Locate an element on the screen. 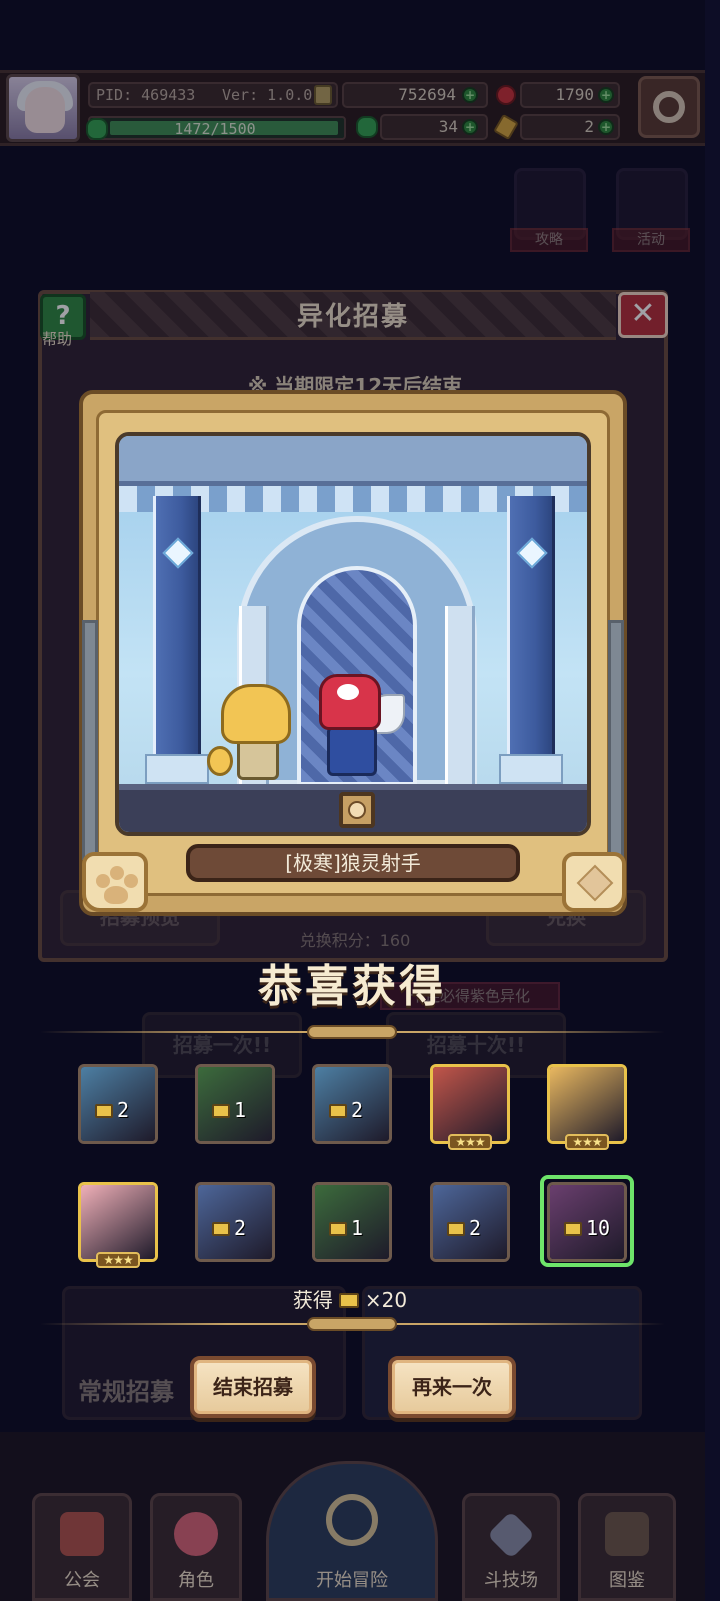 This screenshot has height=1601, width=720. obtained-count: ×20 is located at coordinates (386, 1300).